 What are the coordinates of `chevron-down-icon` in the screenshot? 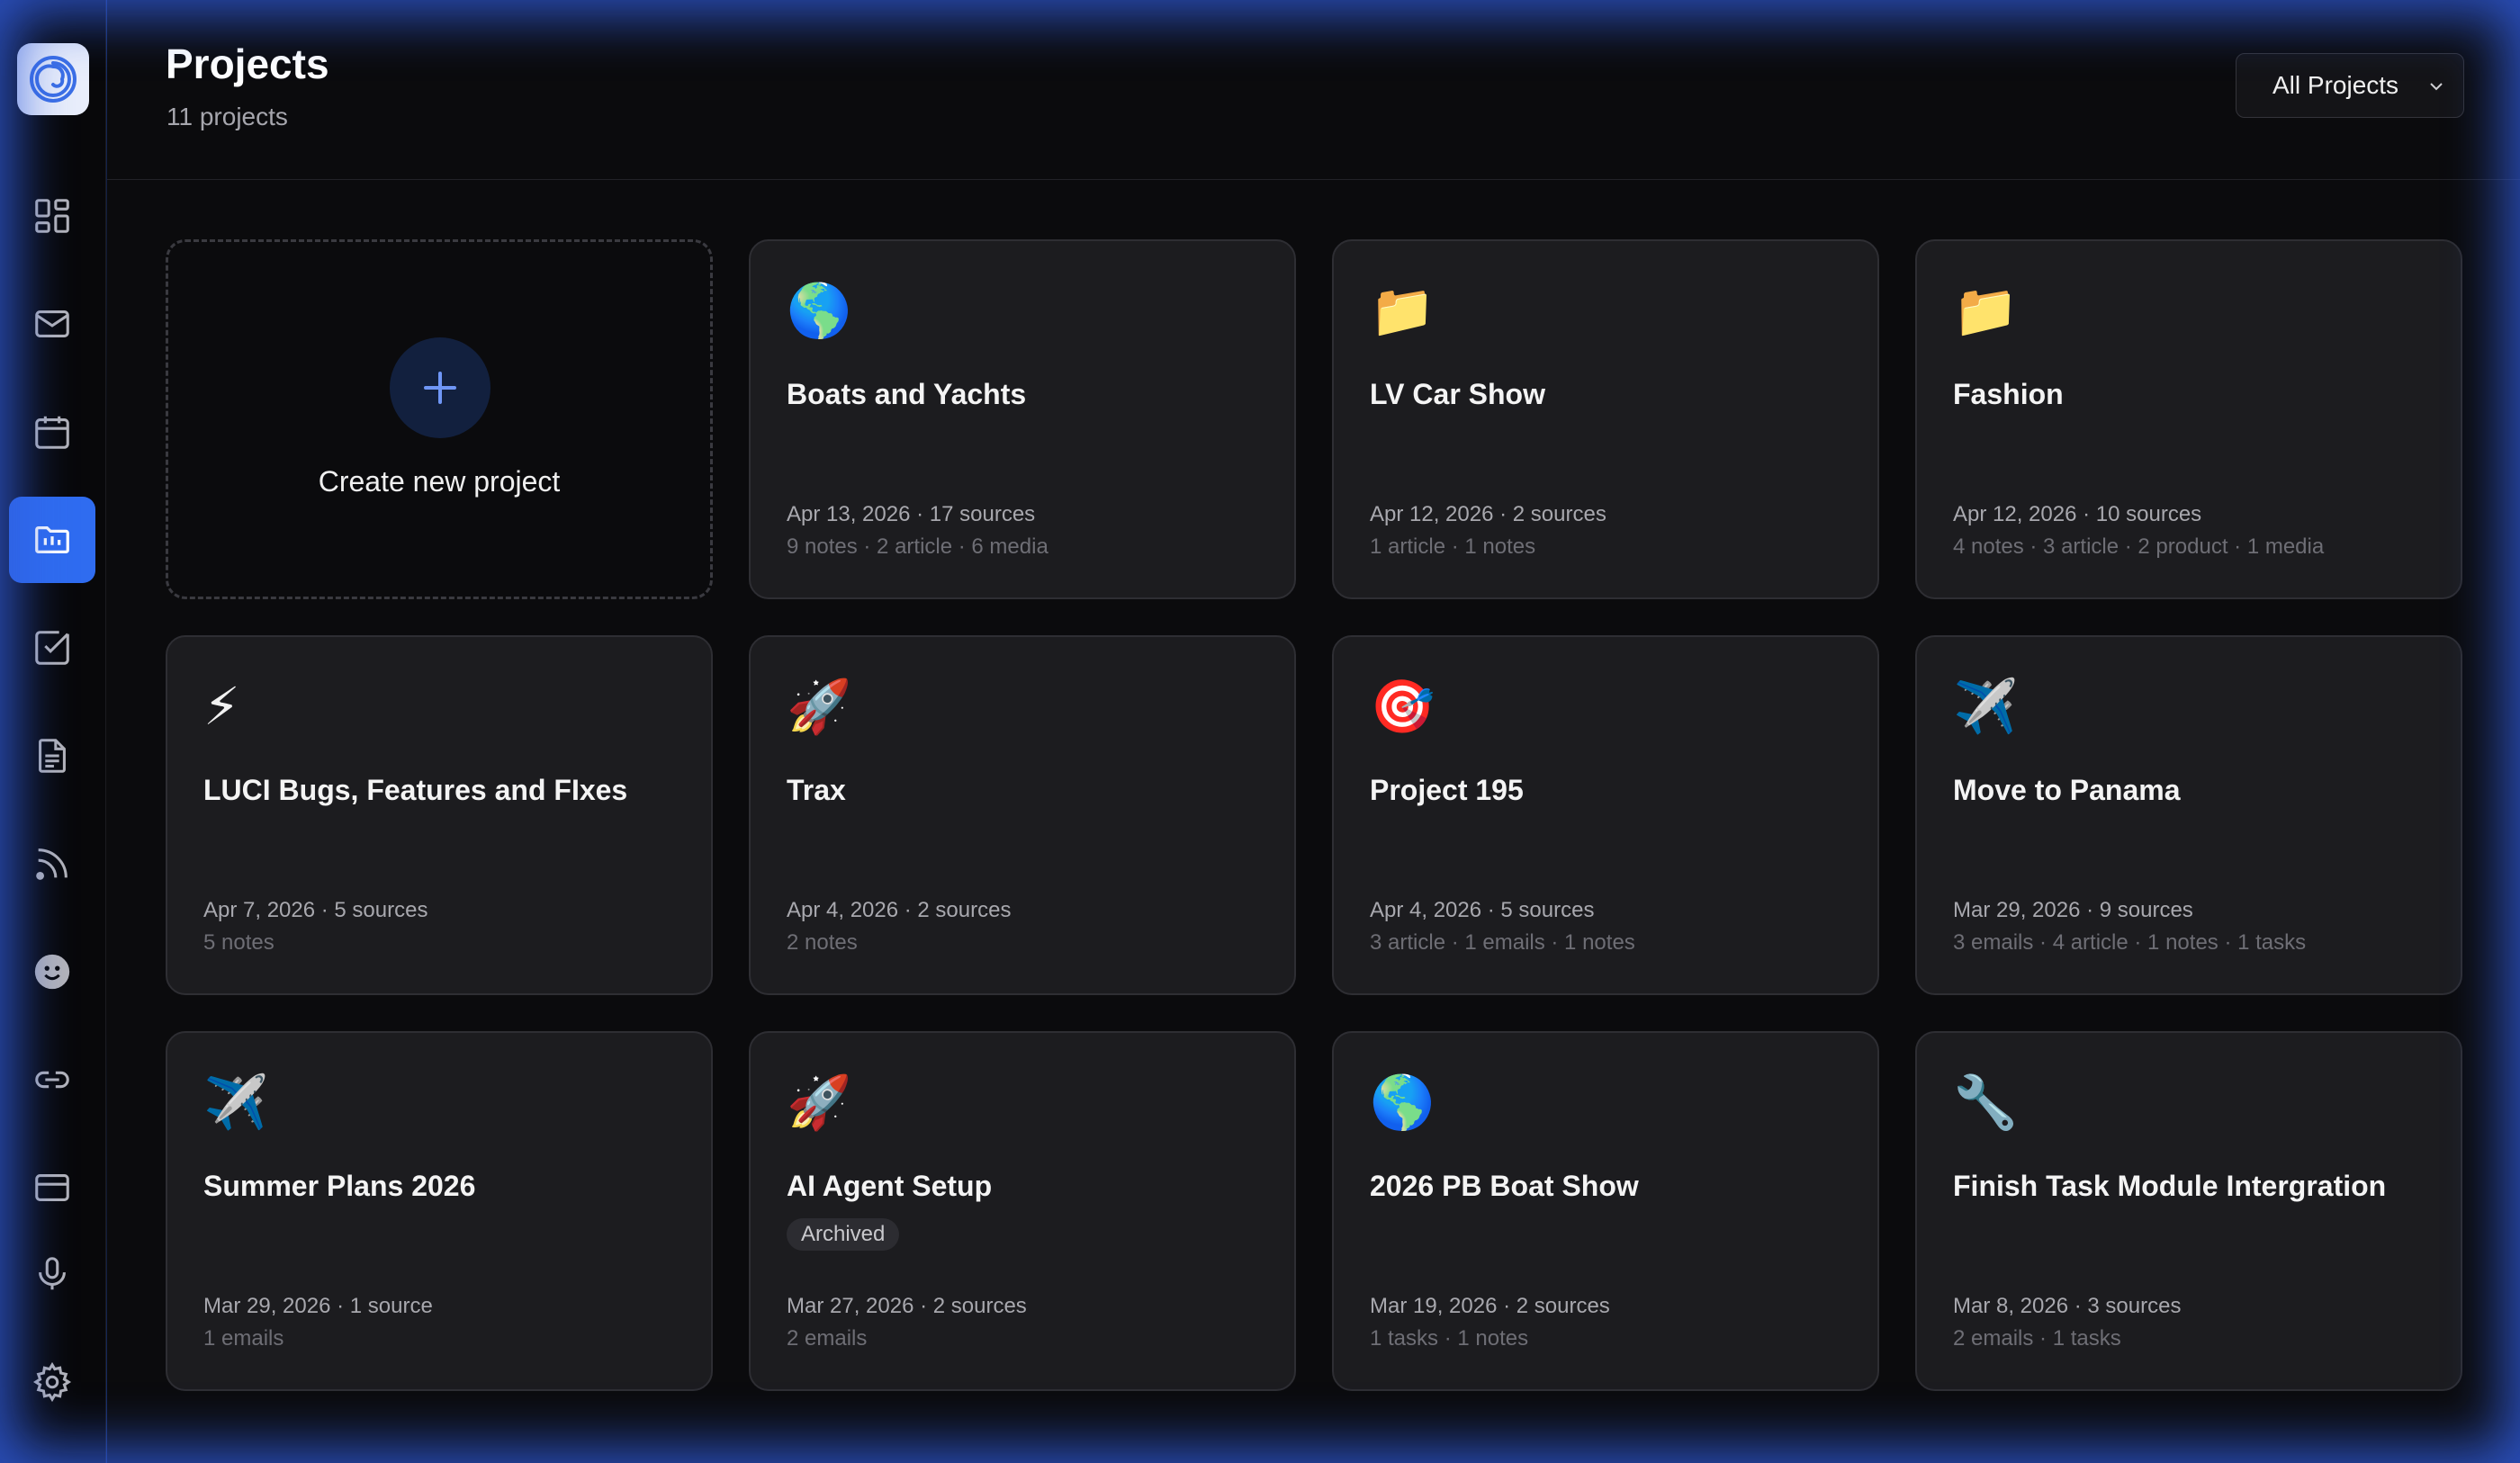 It's located at (2436, 87).